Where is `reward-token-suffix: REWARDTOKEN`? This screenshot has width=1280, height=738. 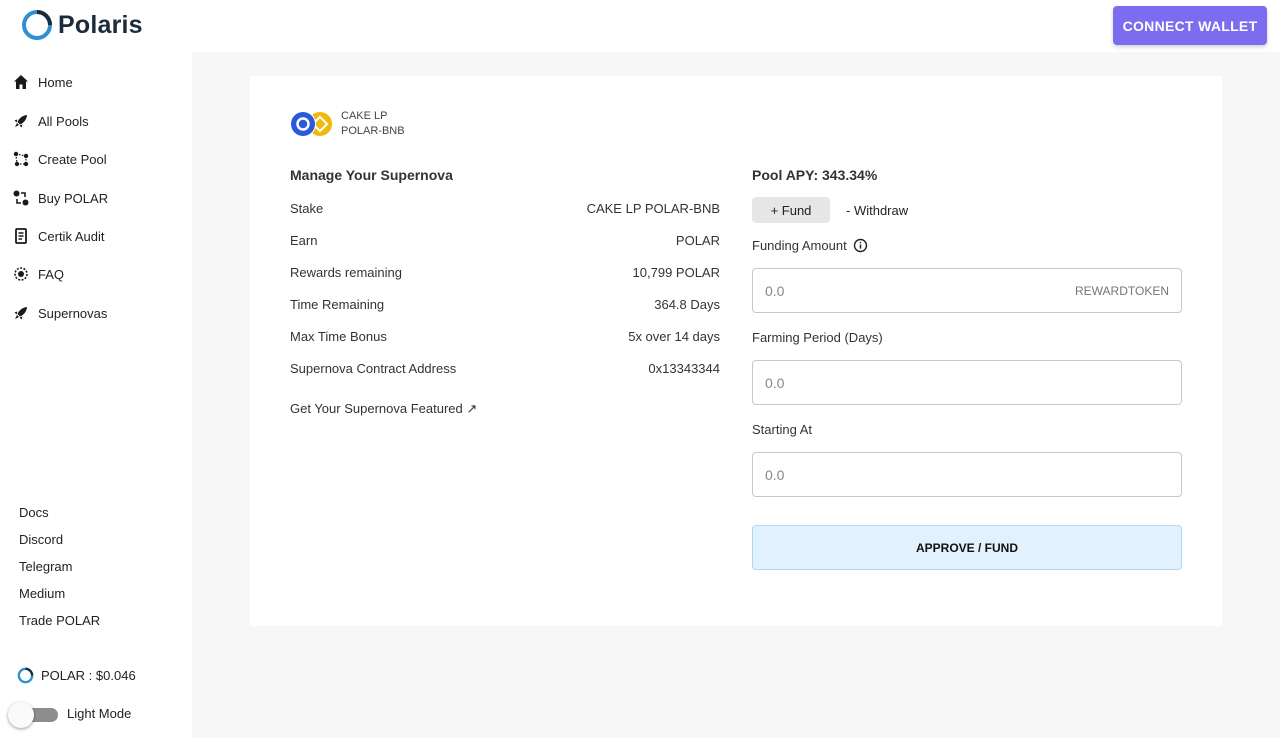 reward-token-suffix: REWARDTOKEN is located at coordinates (1121, 290).